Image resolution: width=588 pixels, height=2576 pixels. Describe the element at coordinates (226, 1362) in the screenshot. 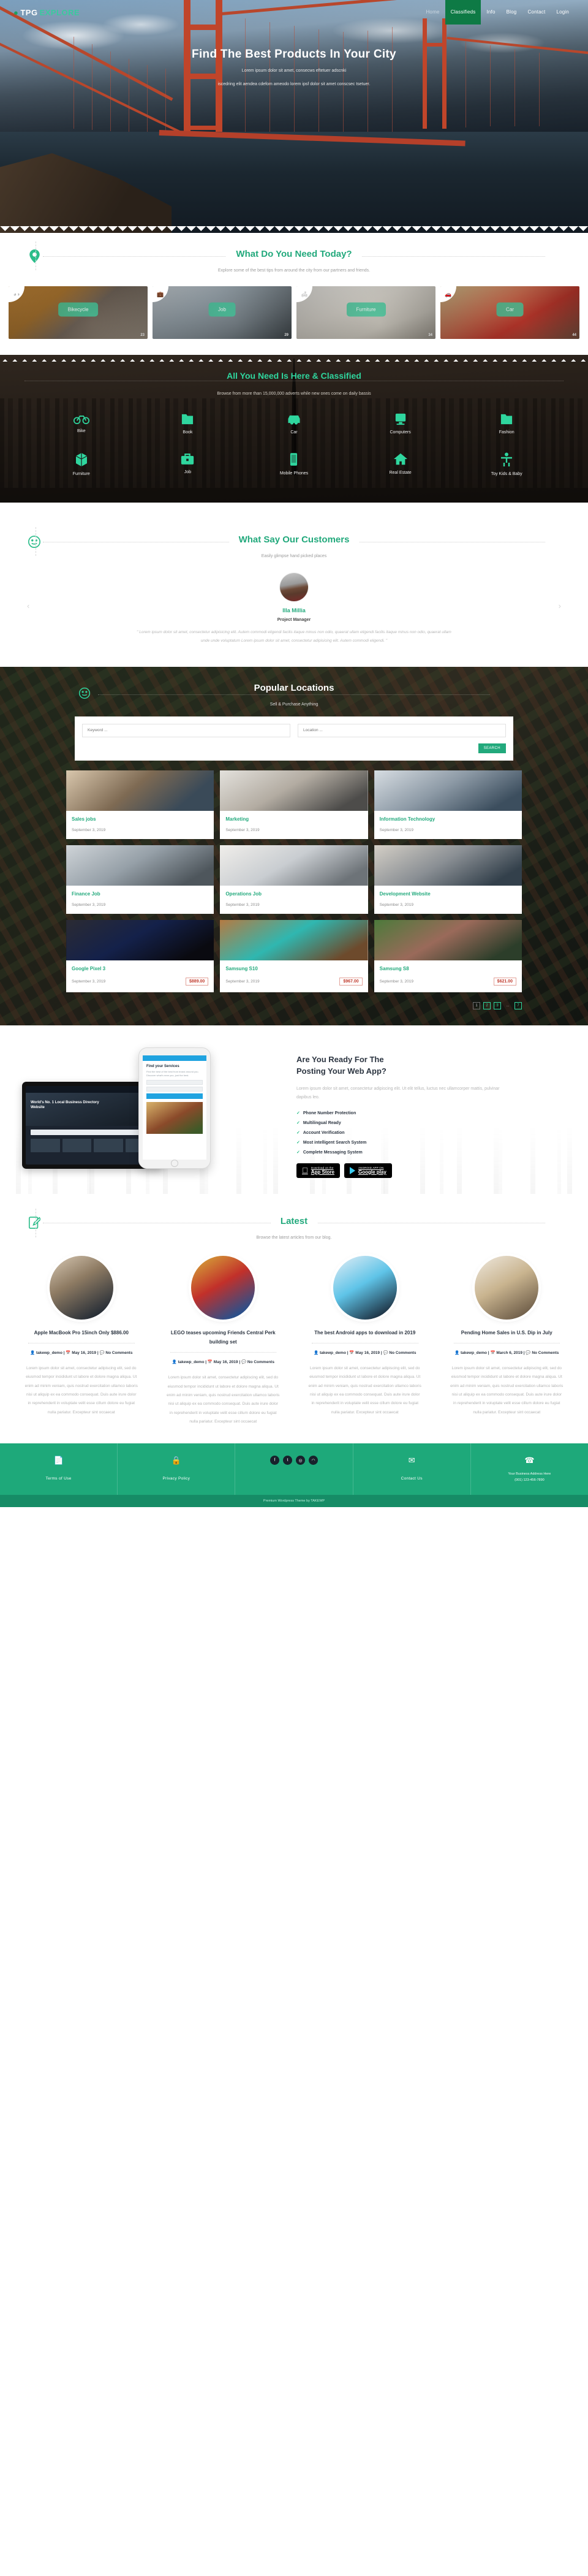

I see `post-date: May 16, 2019` at that location.